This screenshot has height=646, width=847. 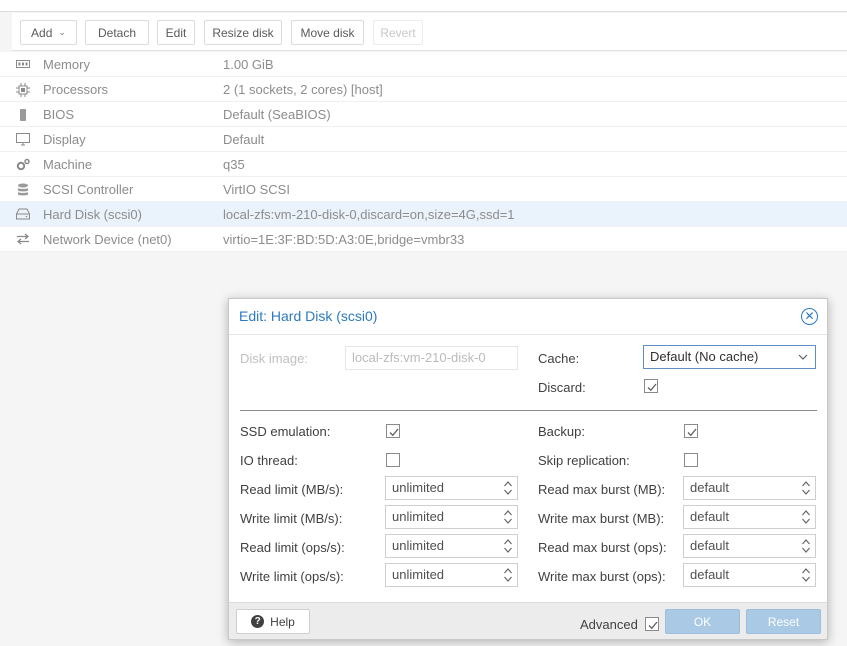 I want to click on database-icon, so click(x=23, y=190).